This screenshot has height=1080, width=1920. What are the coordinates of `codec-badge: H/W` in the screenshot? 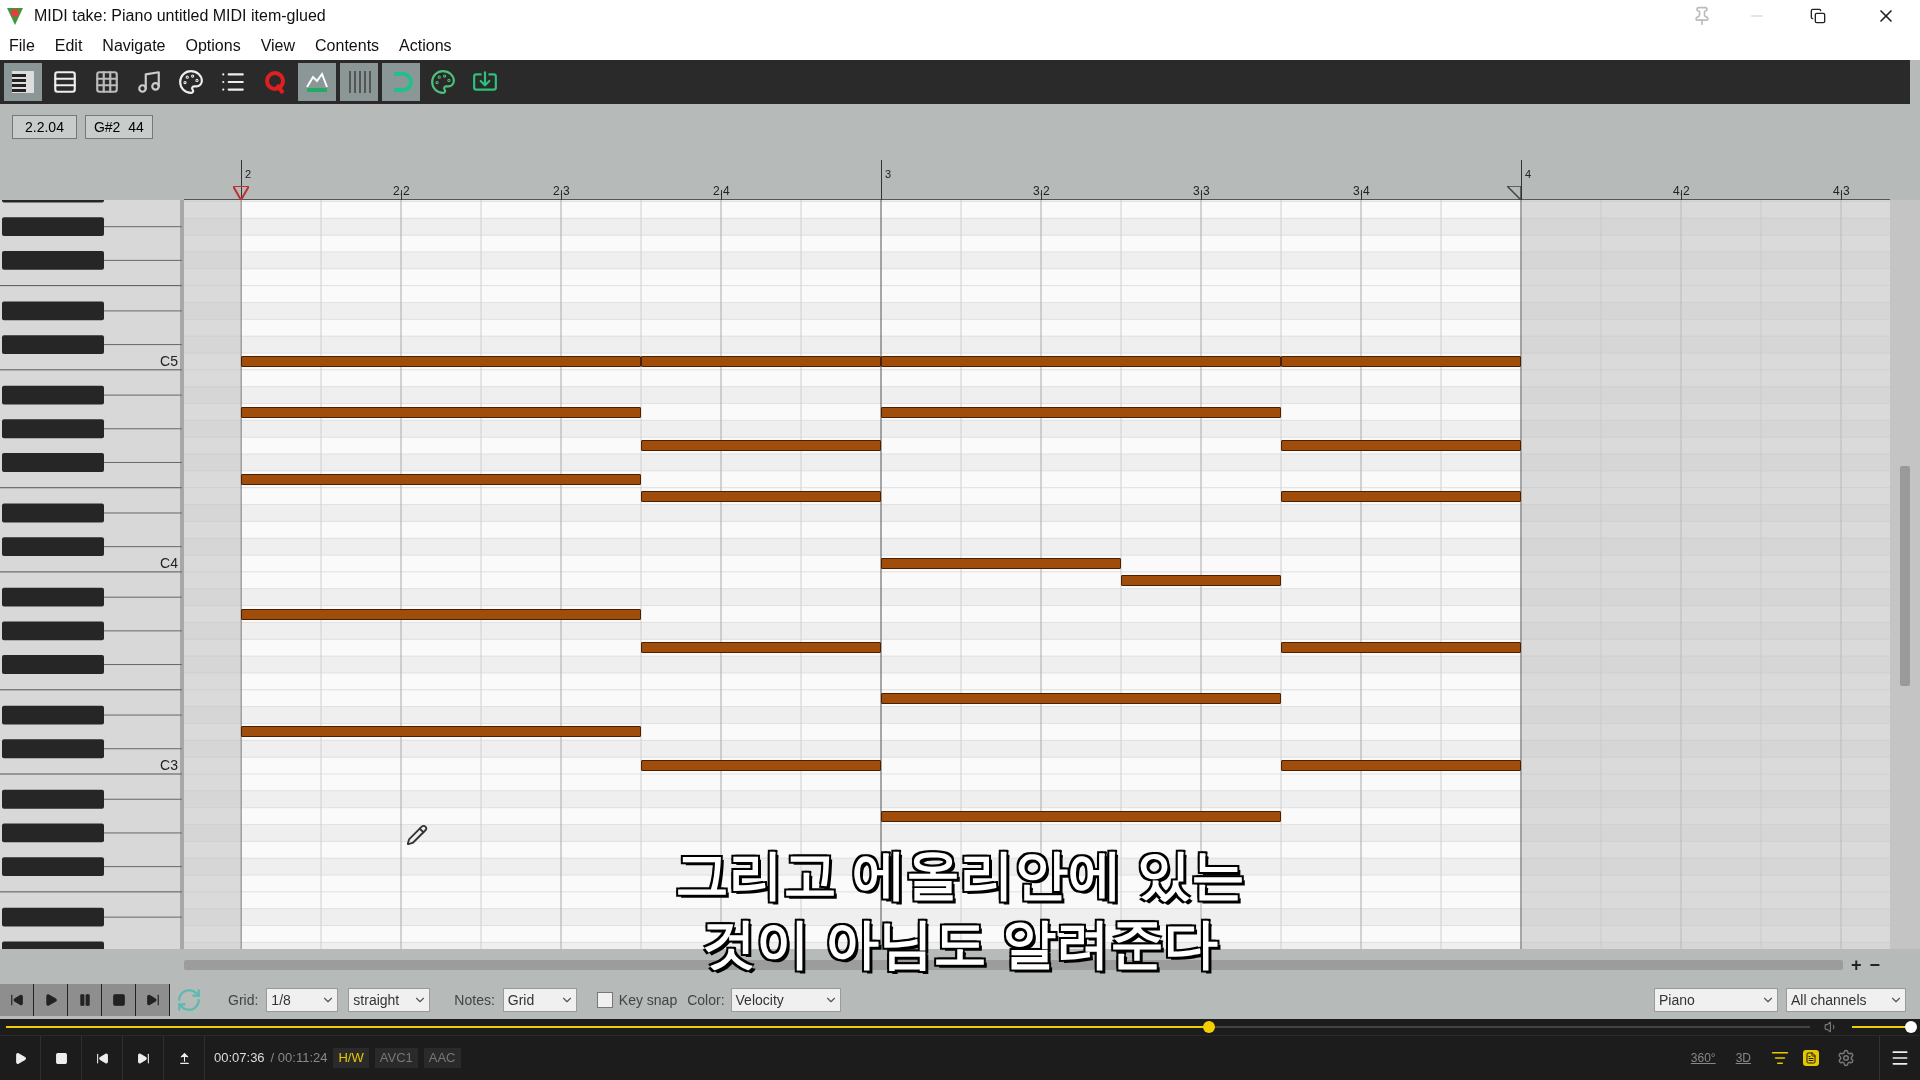 It's located at (351, 1058).